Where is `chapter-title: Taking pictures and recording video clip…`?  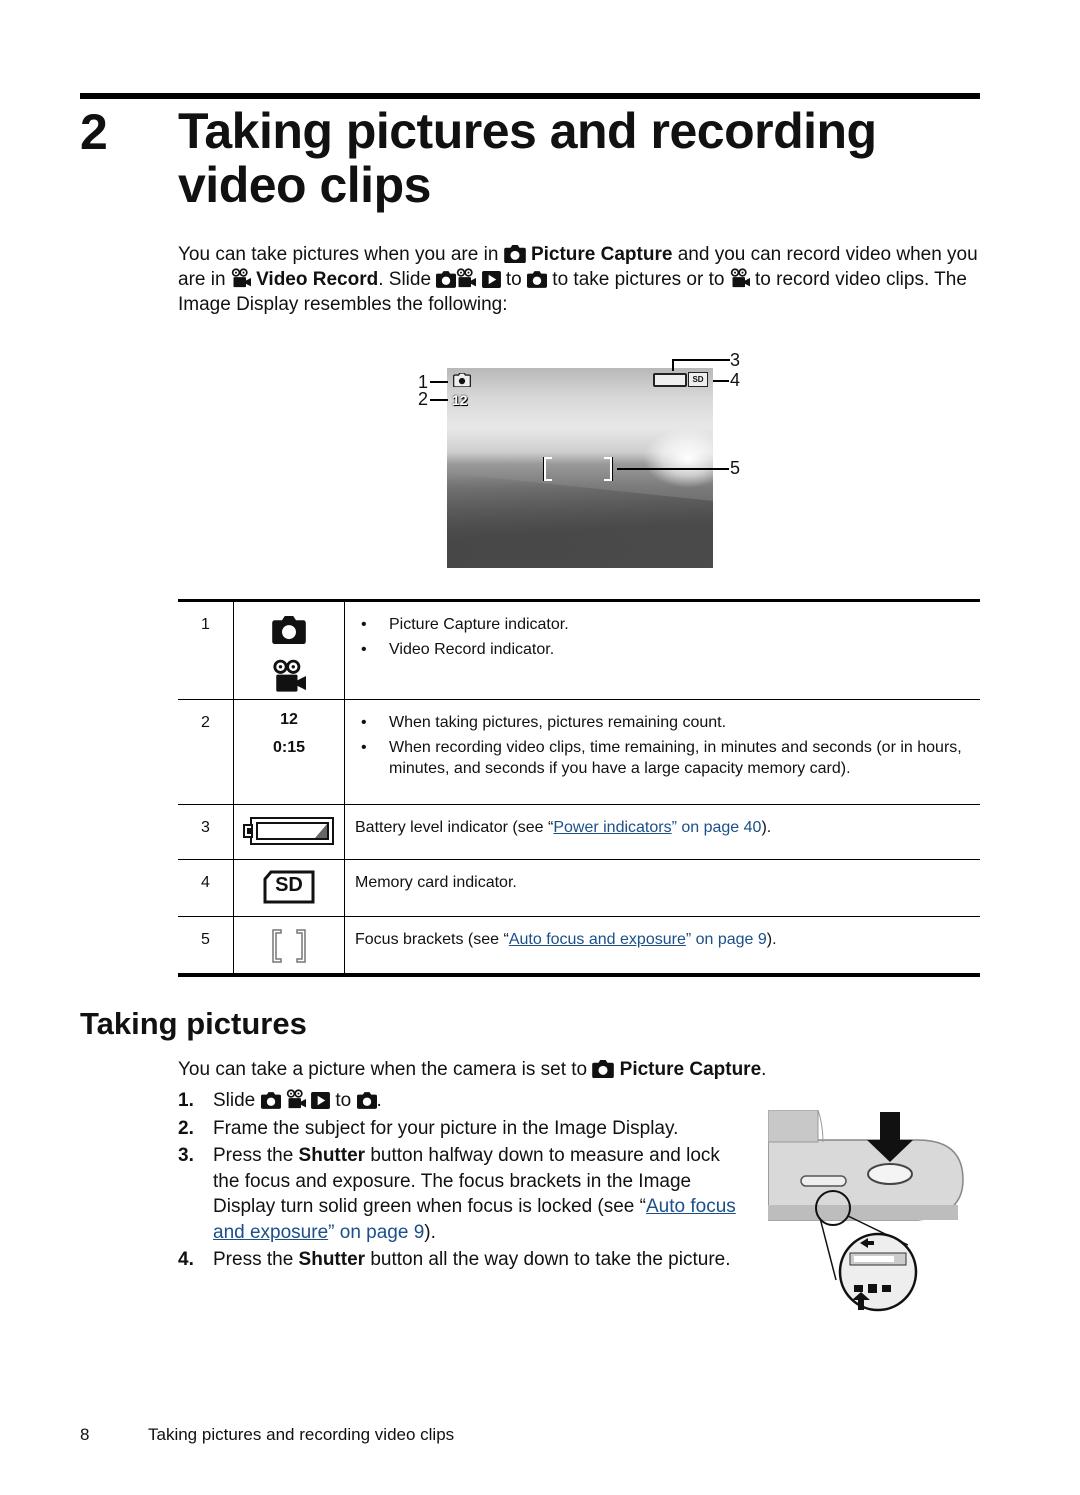 chapter-title: Taking pictures and recording video clip… is located at coordinates (578, 158).